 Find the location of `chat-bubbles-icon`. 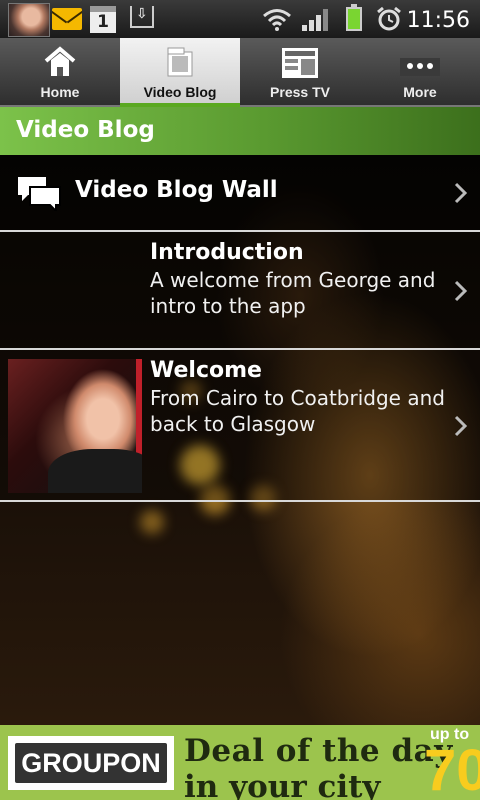

chat-bubbles-icon is located at coordinates (39, 194).